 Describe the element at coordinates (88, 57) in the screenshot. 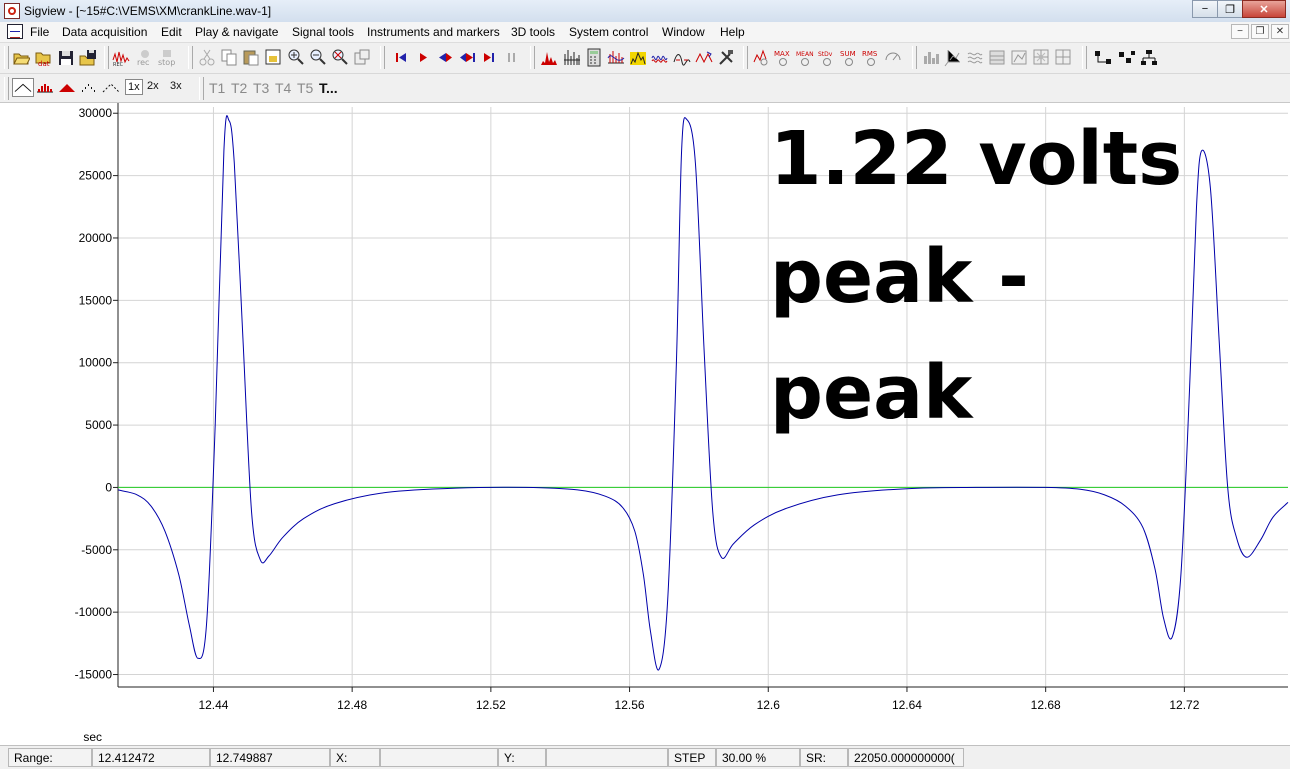

I see `save-as-icon` at that location.